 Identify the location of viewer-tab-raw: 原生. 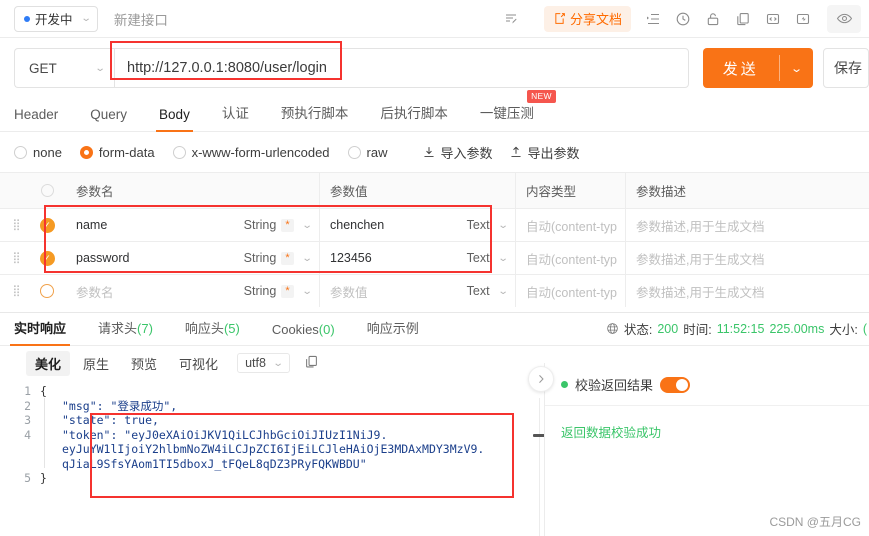
(96, 363).